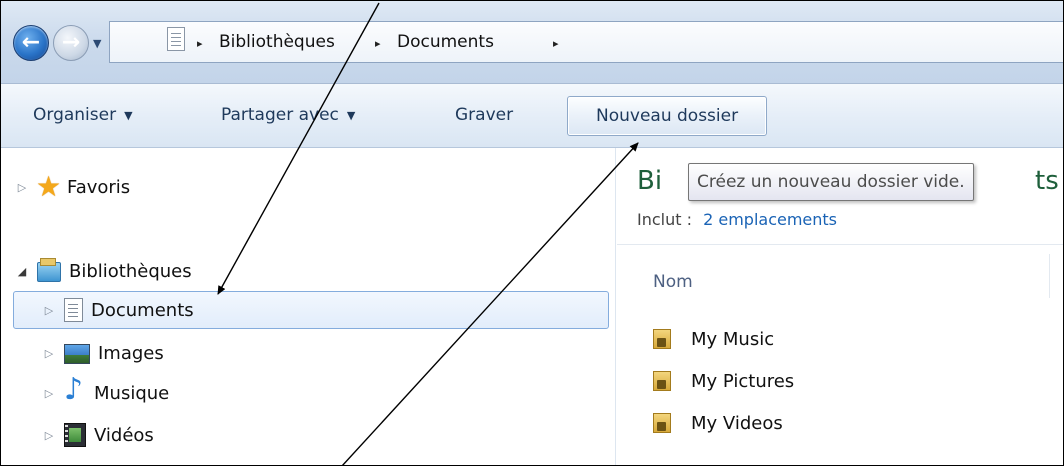 The width and height of the screenshot is (1064, 466). Describe the element at coordinates (142, 310) in the screenshot. I see `nav-item-label: Documents` at that location.